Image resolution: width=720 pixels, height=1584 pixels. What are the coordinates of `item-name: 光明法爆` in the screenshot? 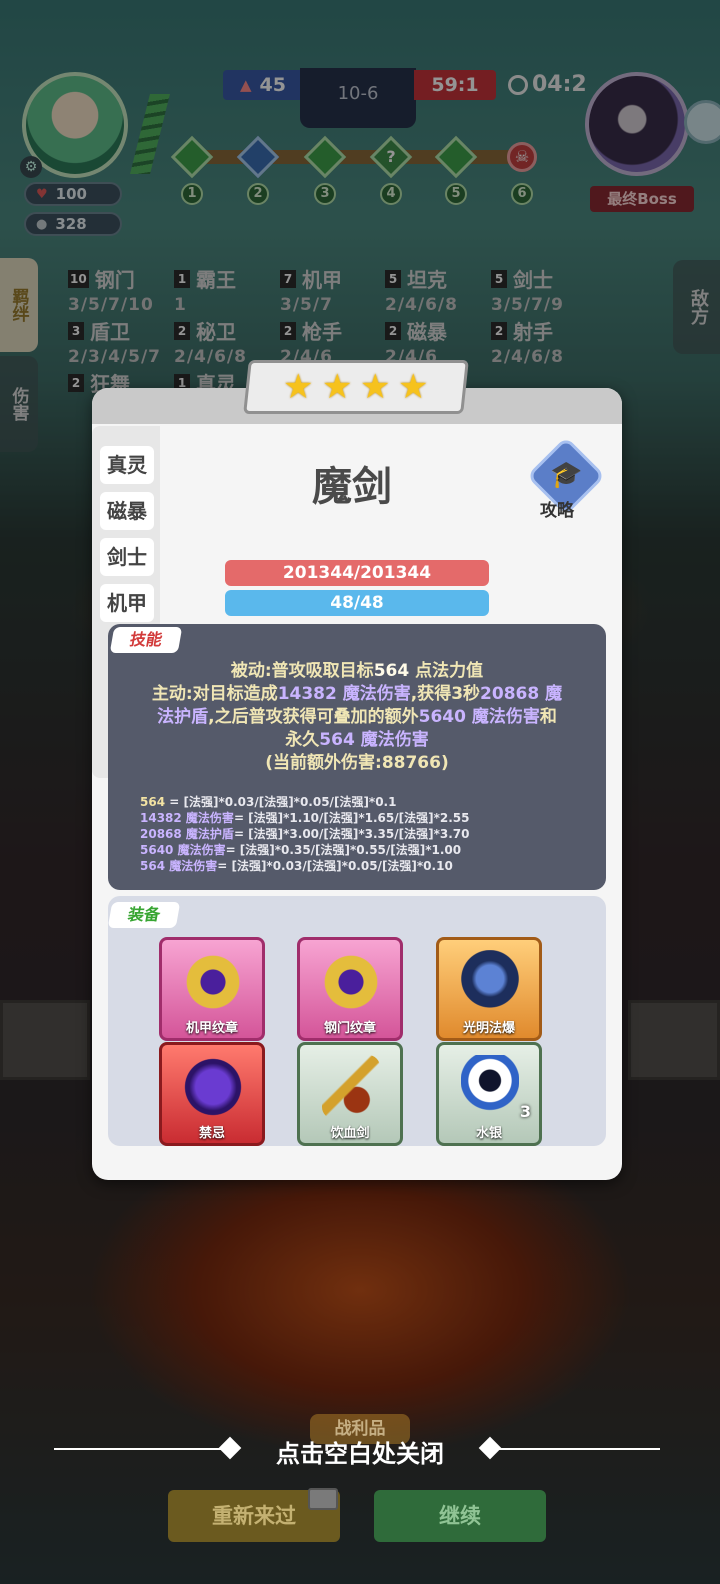 It's located at (488, 1028).